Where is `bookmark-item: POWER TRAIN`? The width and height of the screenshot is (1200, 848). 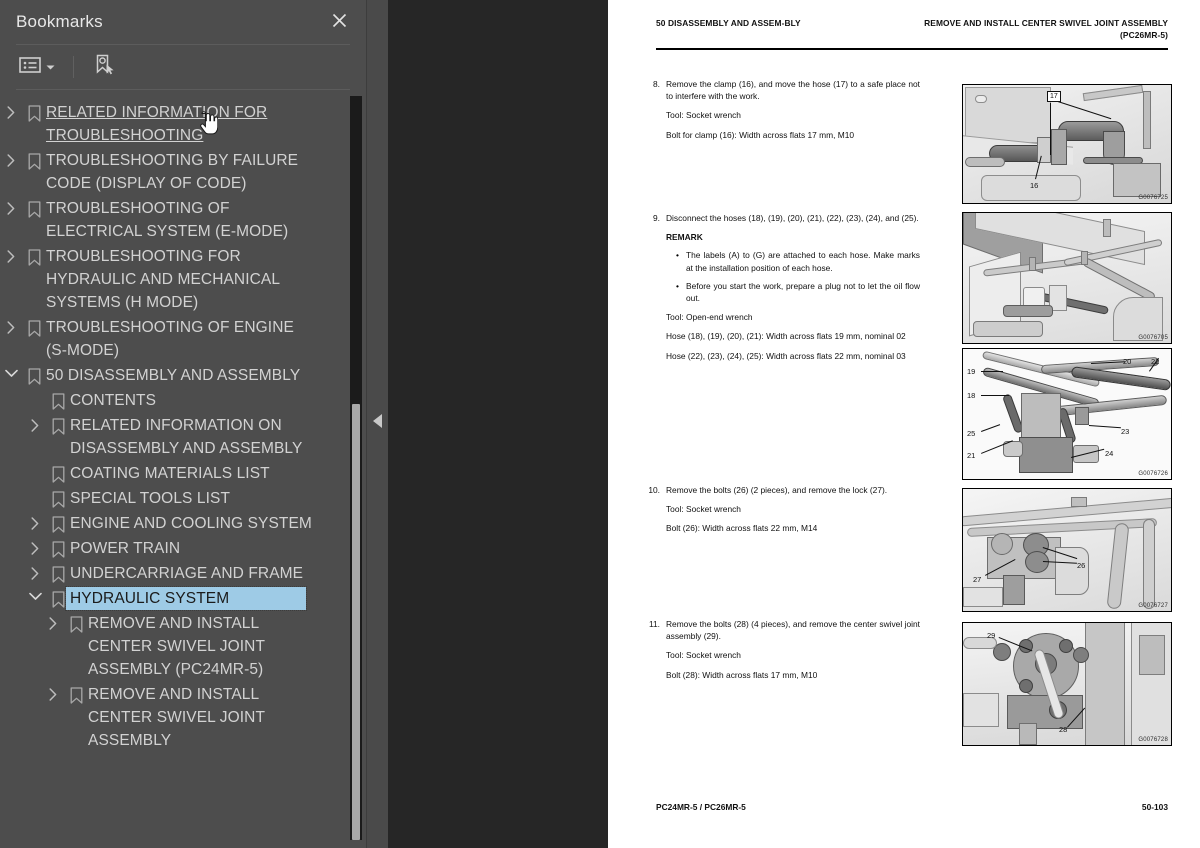 bookmark-item: POWER TRAIN is located at coordinates (183, 548).